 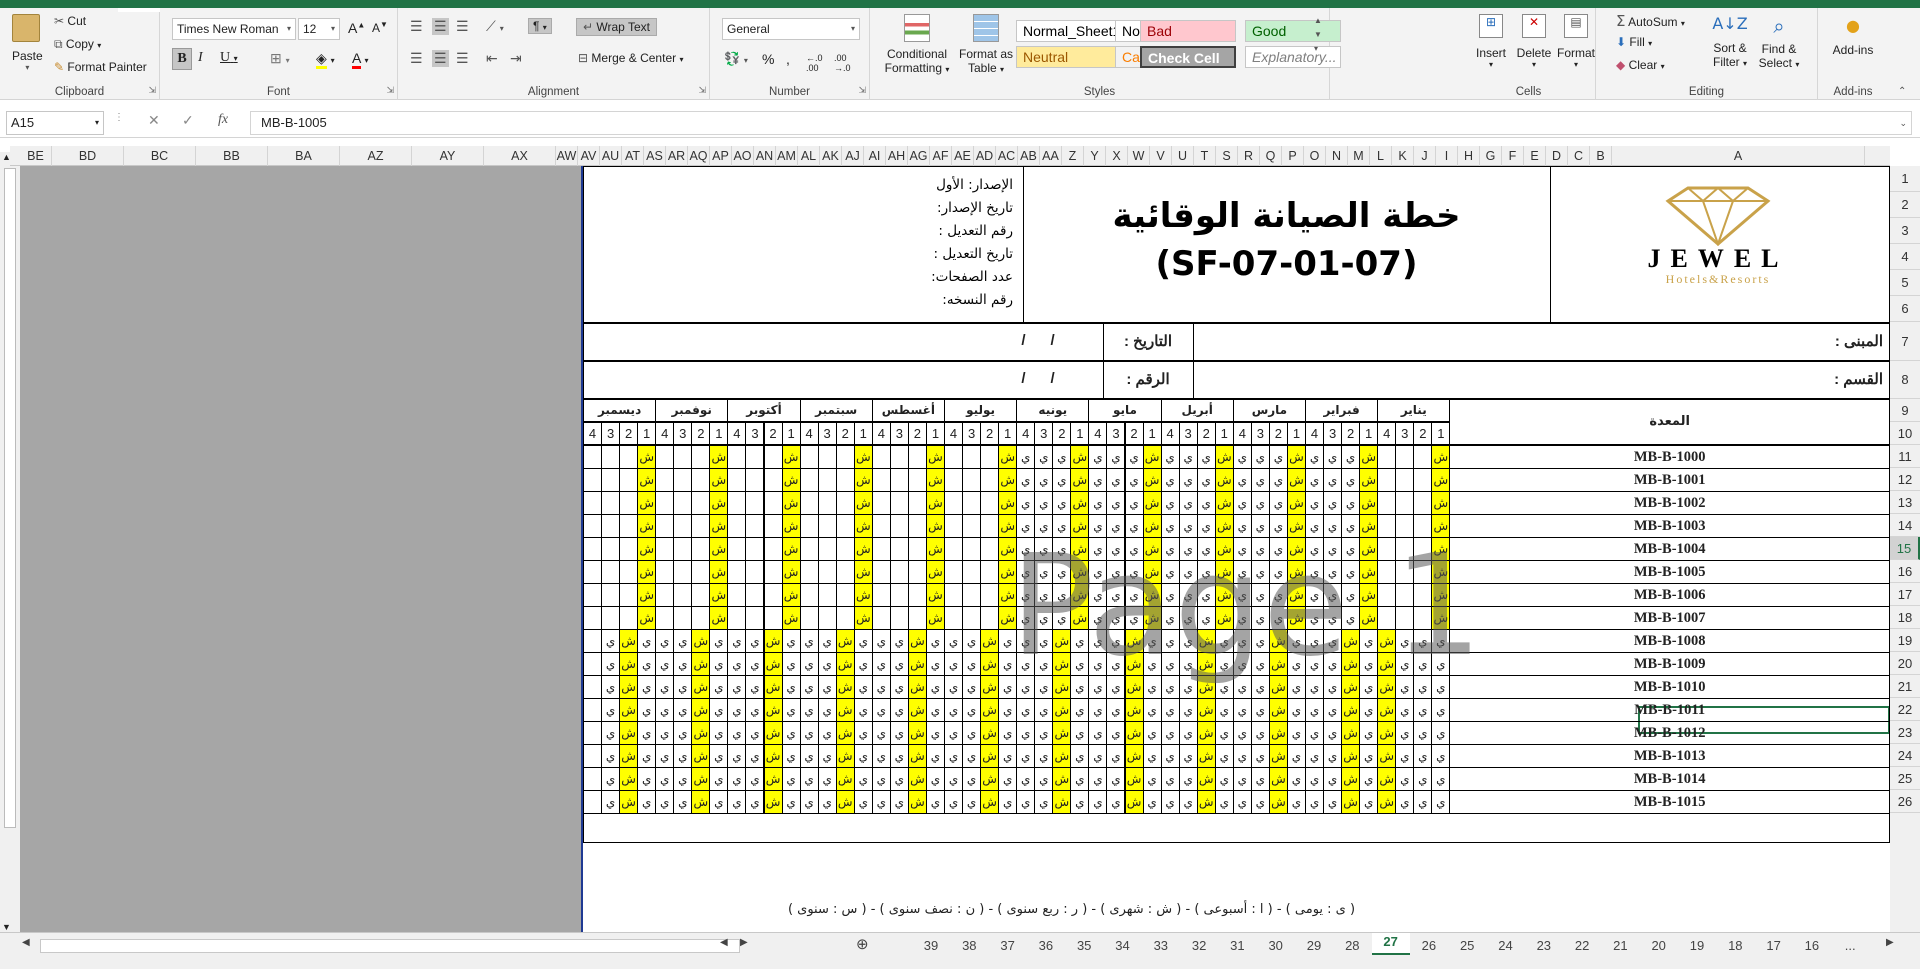 What do you see at coordinates (1905, 342) in the screenshot?
I see `row-header: 7` at bounding box center [1905, 342].